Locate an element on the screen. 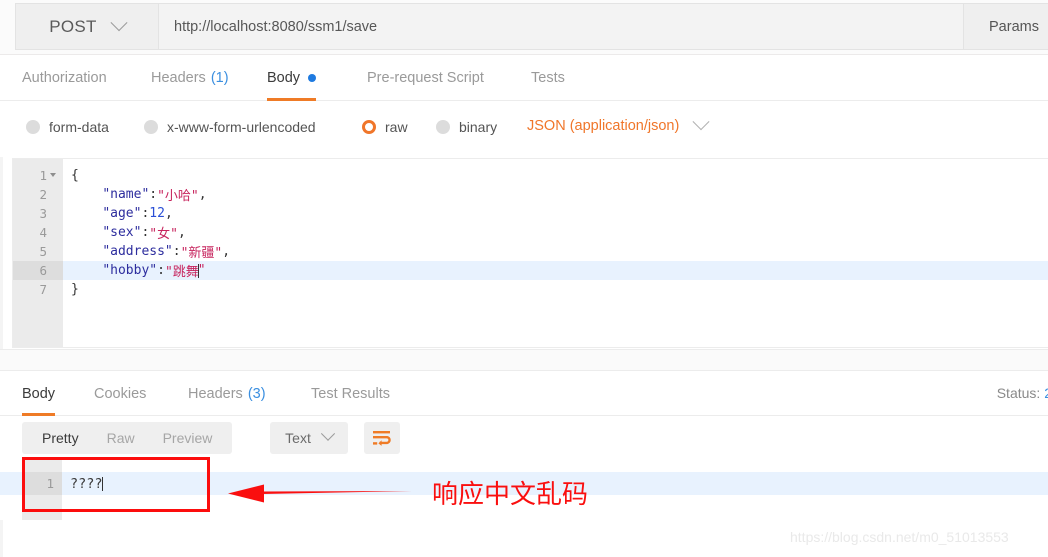 Image resolution: width=1048 pixels, height=557 pixels. tab-body: Body is located at coordinates (292, 78).